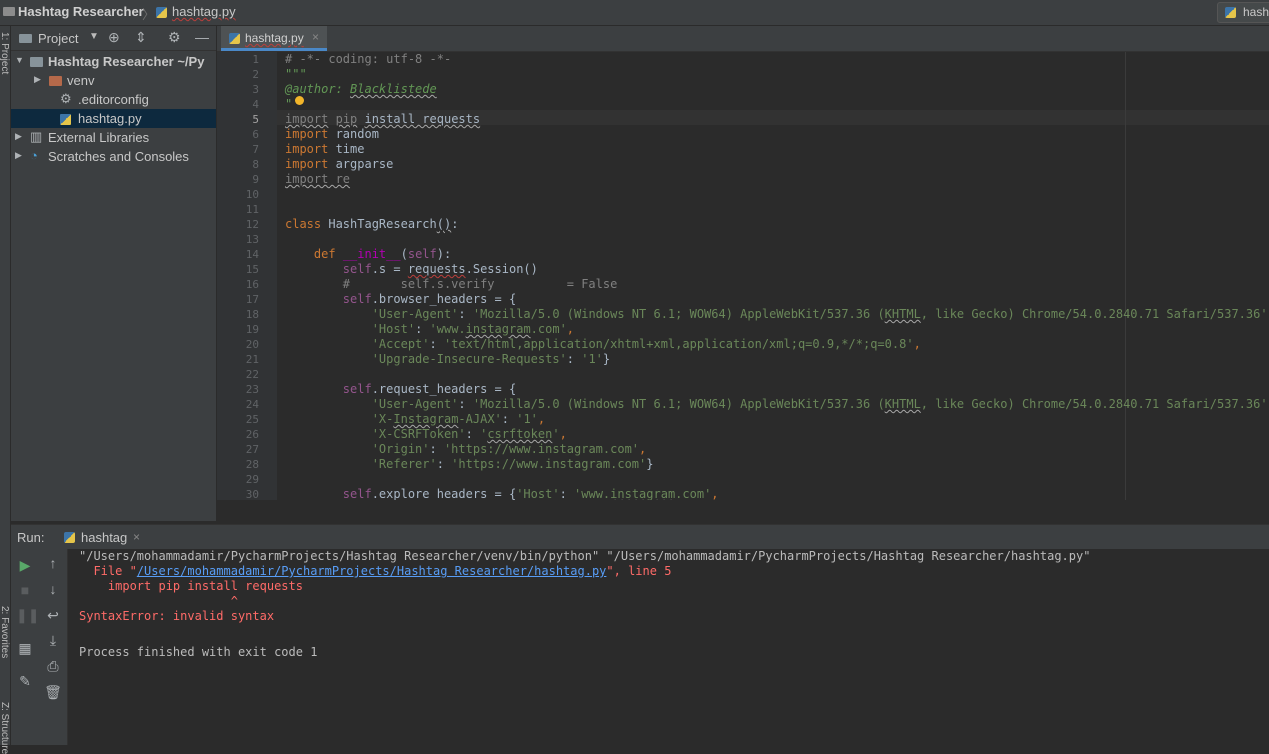 This screenshot has height=754, width=1269. Describe the element at coordinates (53, 666) in the screenshot. I see `print-icon: ⎙` at that location.